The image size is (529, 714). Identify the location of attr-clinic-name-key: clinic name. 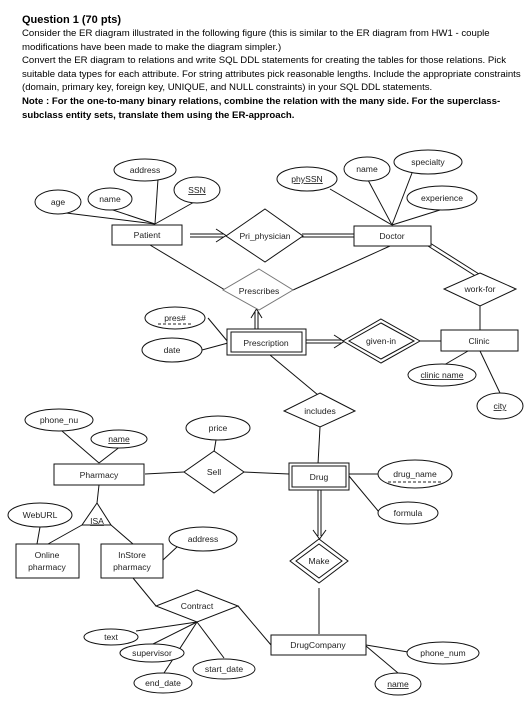
(442, 375).